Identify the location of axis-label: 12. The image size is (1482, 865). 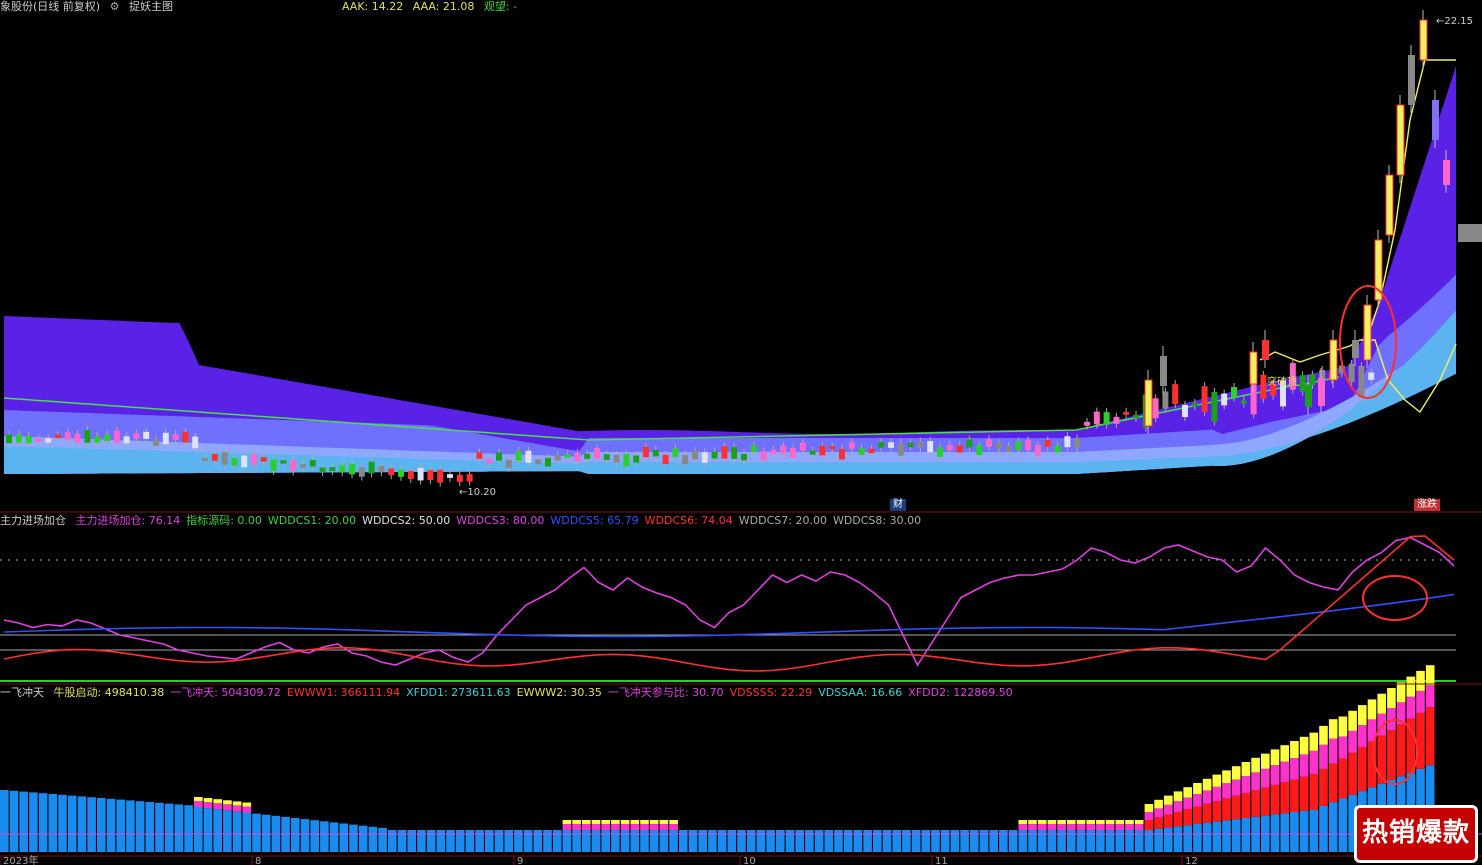
(1191, 860).